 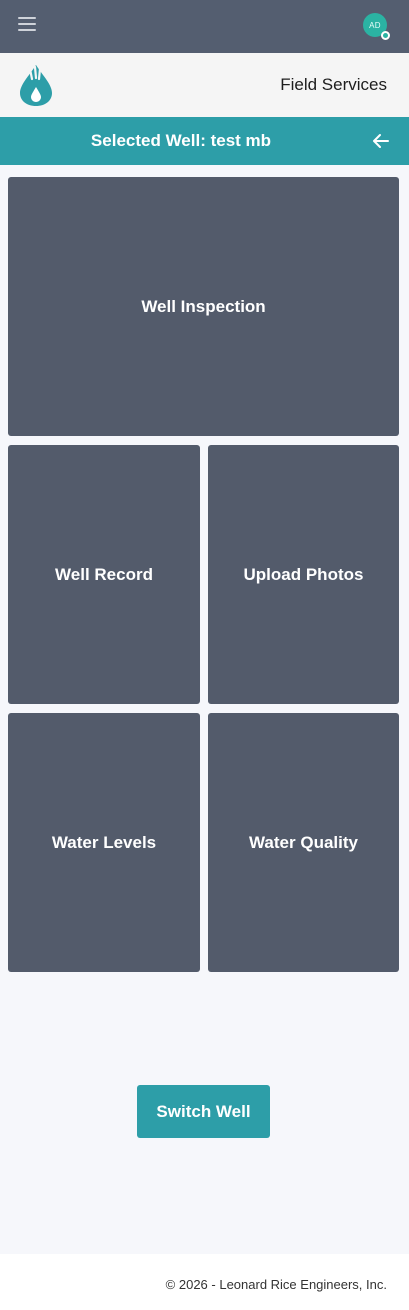 What do you see at coordinates (104, 574) in the screenshot?
I see `well-record-tile: Well Record` at bounding box center [104, 574].